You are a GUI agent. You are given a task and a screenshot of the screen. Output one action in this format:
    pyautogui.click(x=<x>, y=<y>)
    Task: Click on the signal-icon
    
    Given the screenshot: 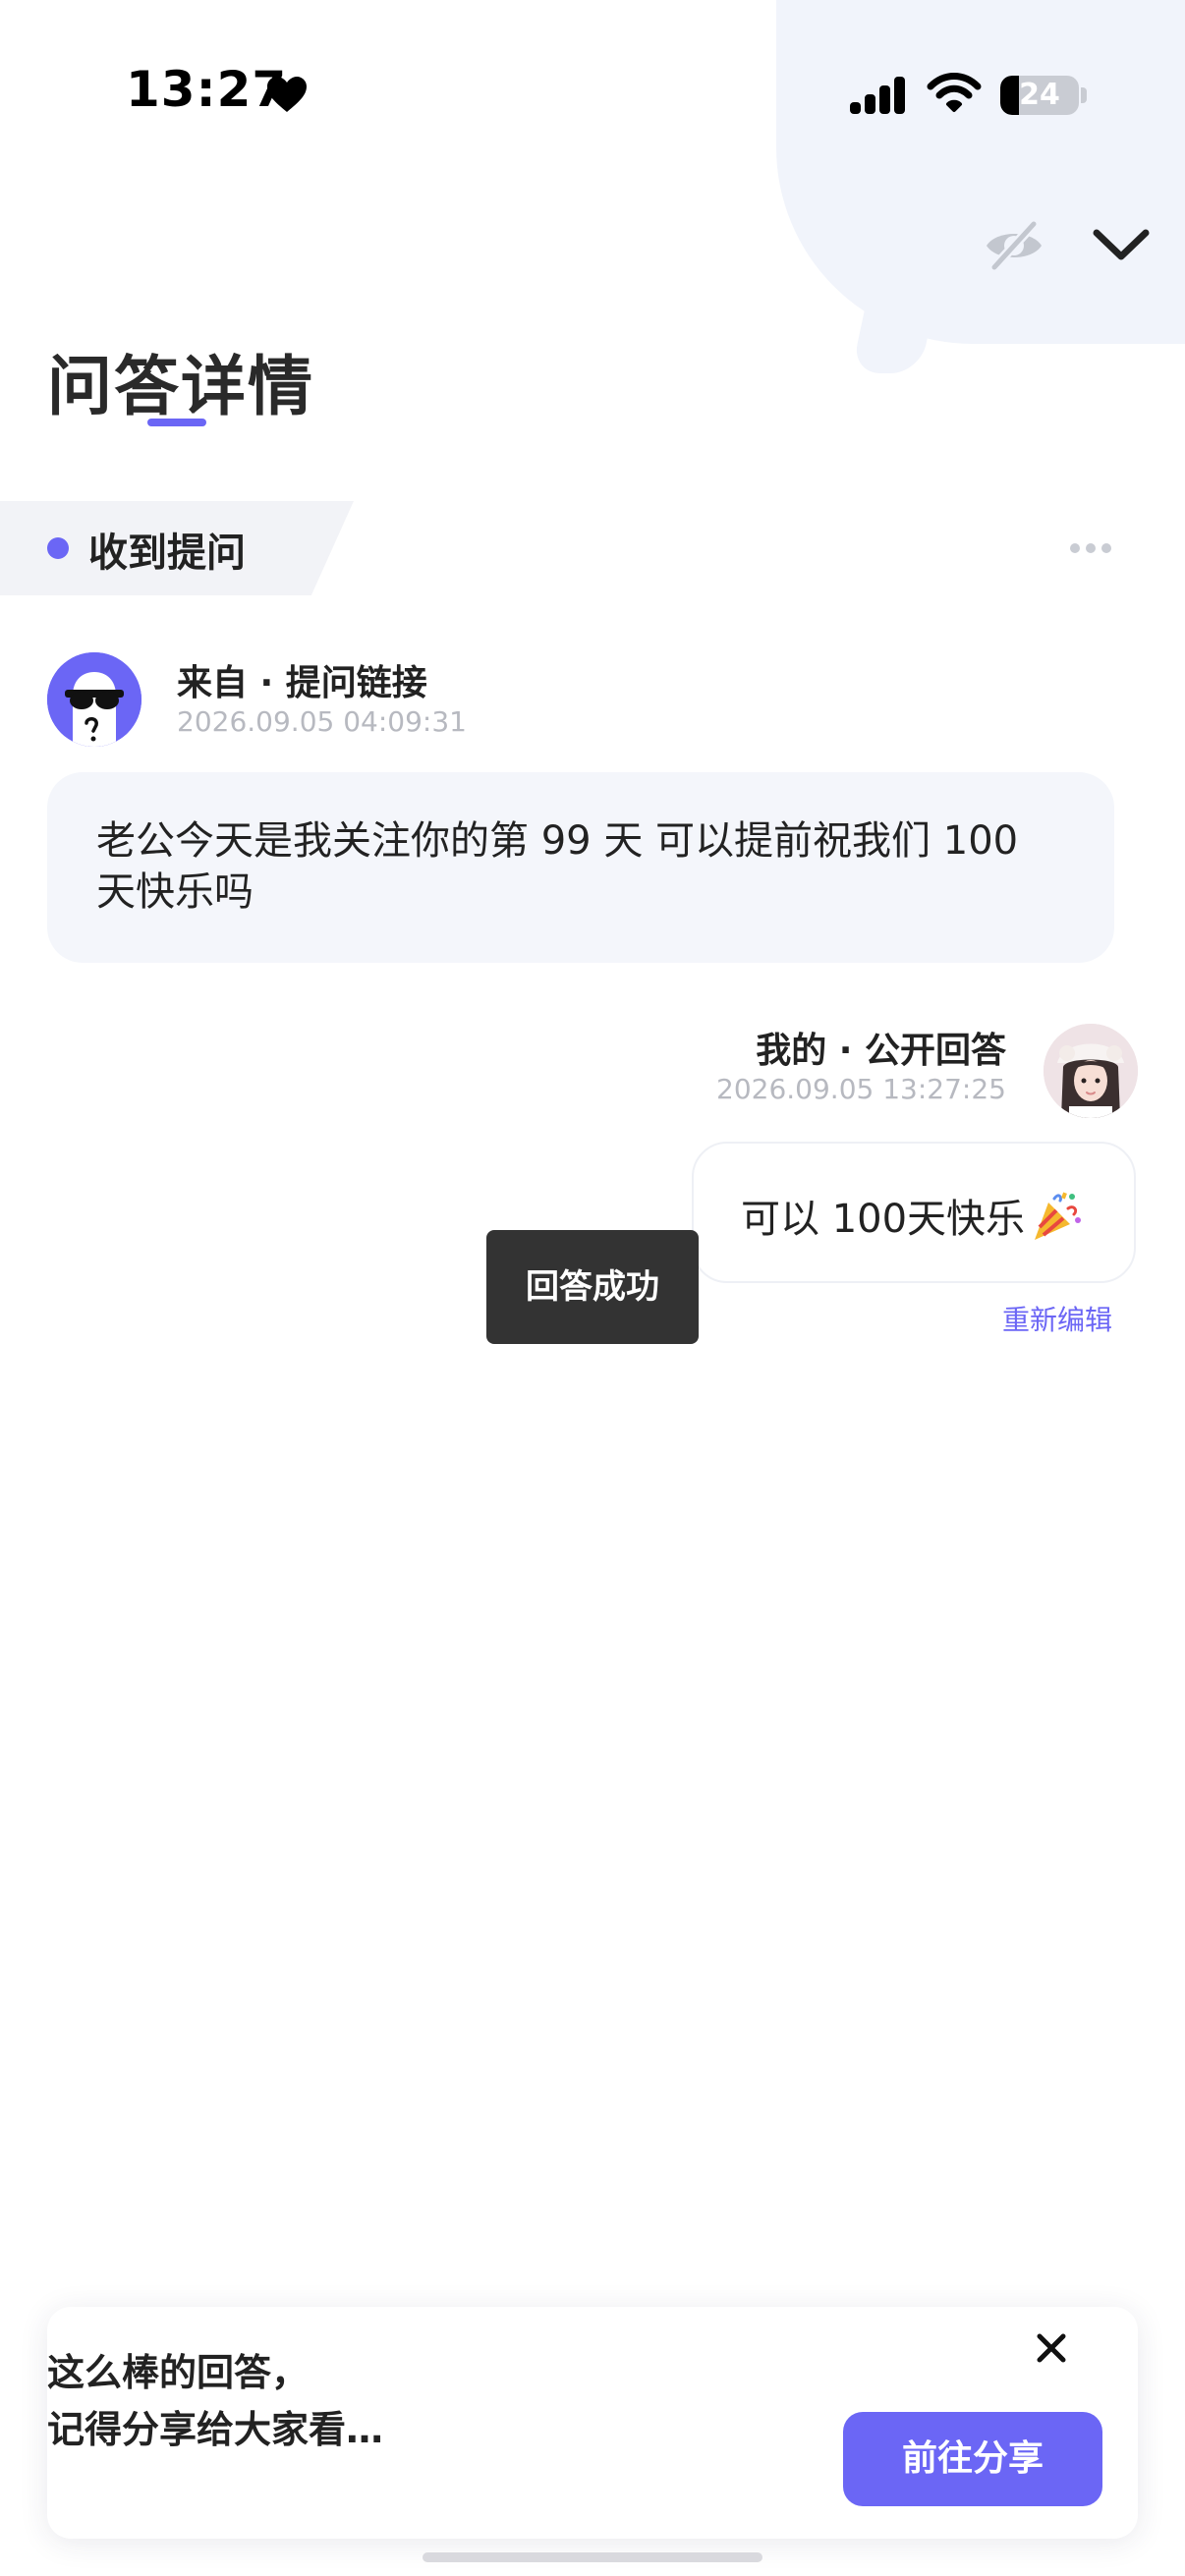 What is the action you would take?
    pyautogui.click(x=878, y=95)
    